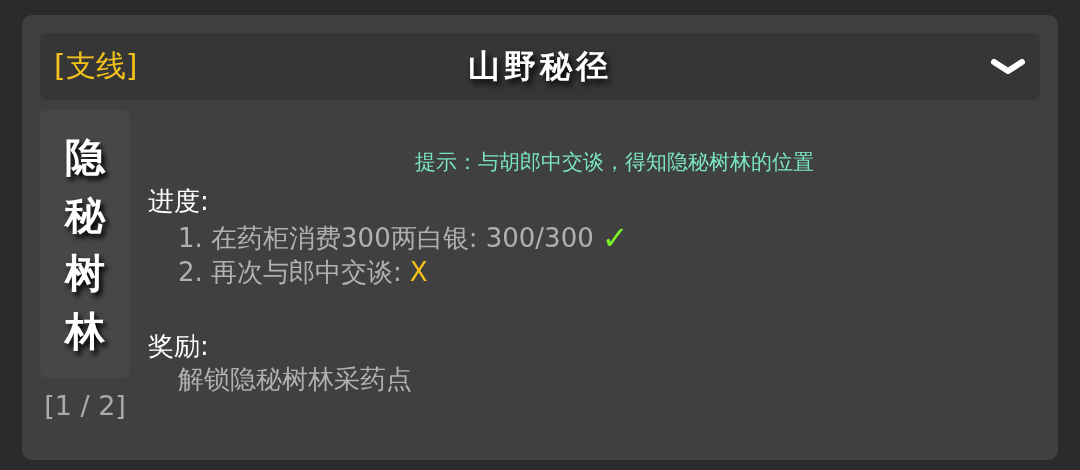  Describe the element at coordinates (614, 162) in the screenshot. I see `hint-text: 提示：与胡郎中交谈，得知隐秘树林的位置` at that location.